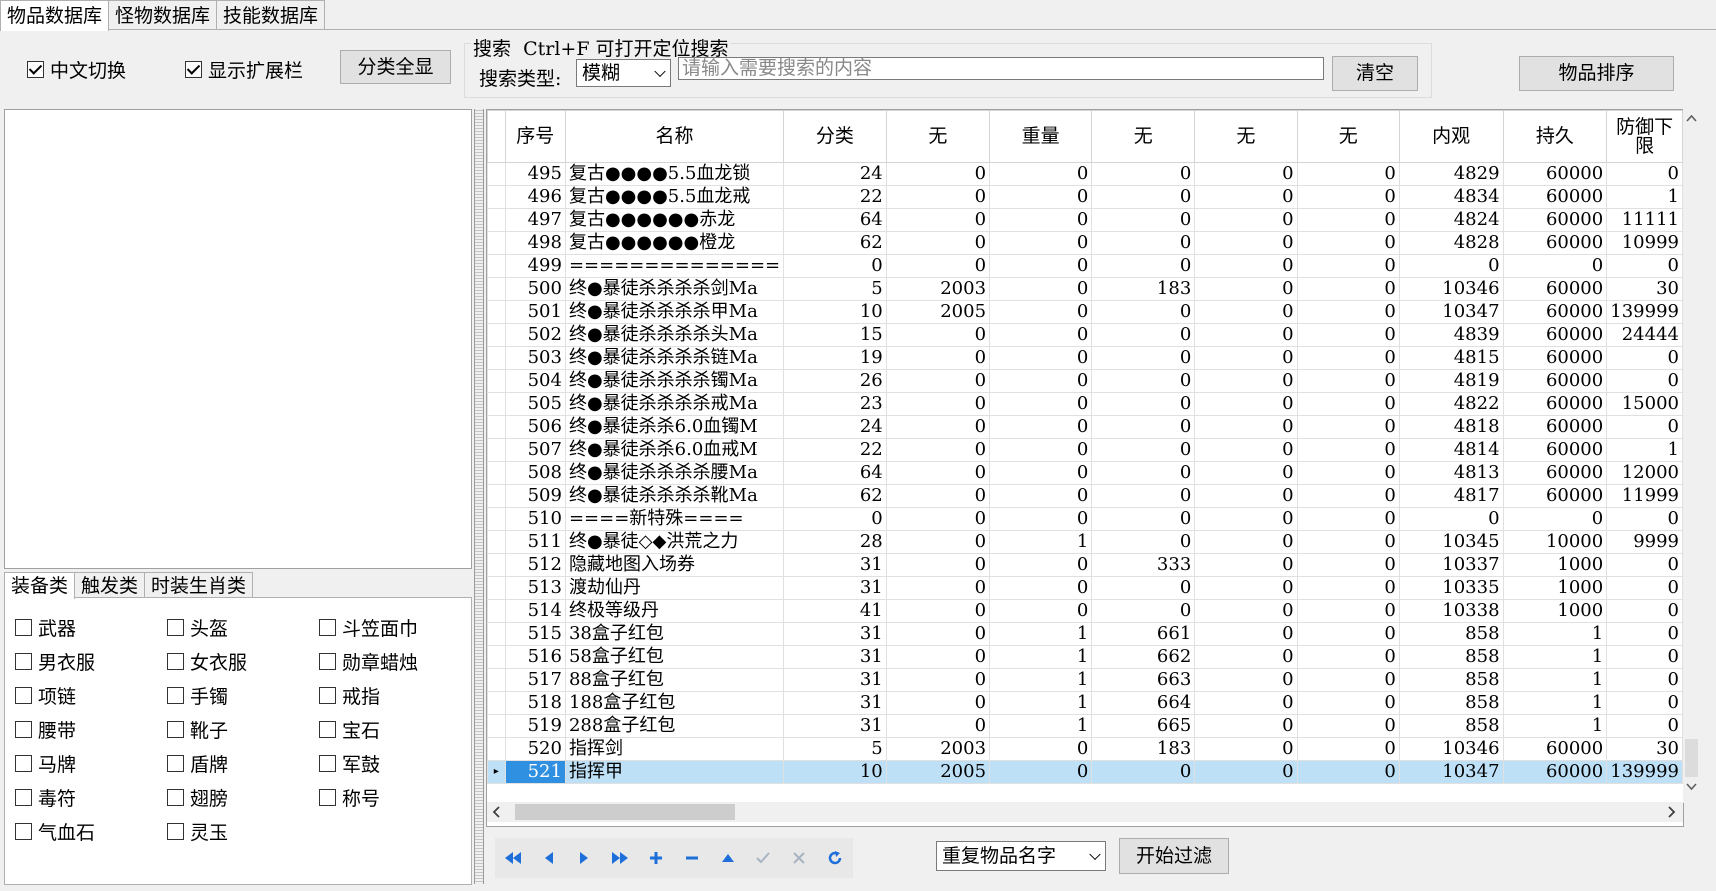 The width and height of the screenshot is (1716, 891). Describe the element at coordinates (674, 289) in the screenshot. I see `table-cell: 终●暴徒杀杀杀杀剑Ma` at that location.